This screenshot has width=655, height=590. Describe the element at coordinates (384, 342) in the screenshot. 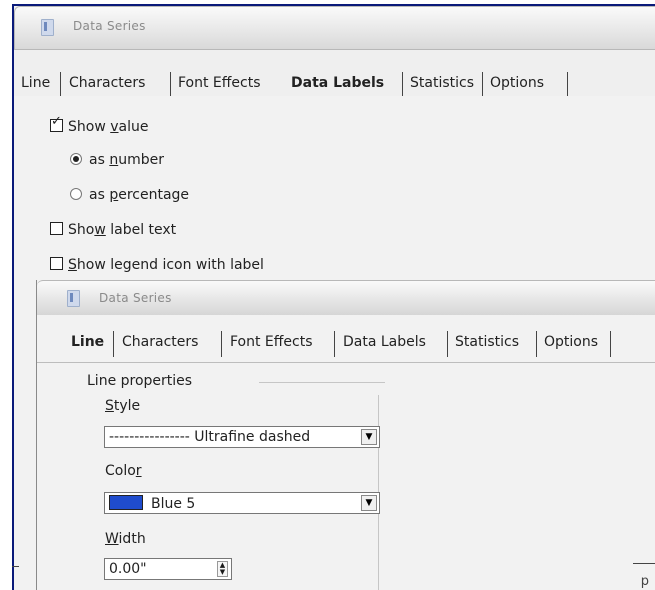

I see `inner-tab-data-labels: Data Labels` at that location.